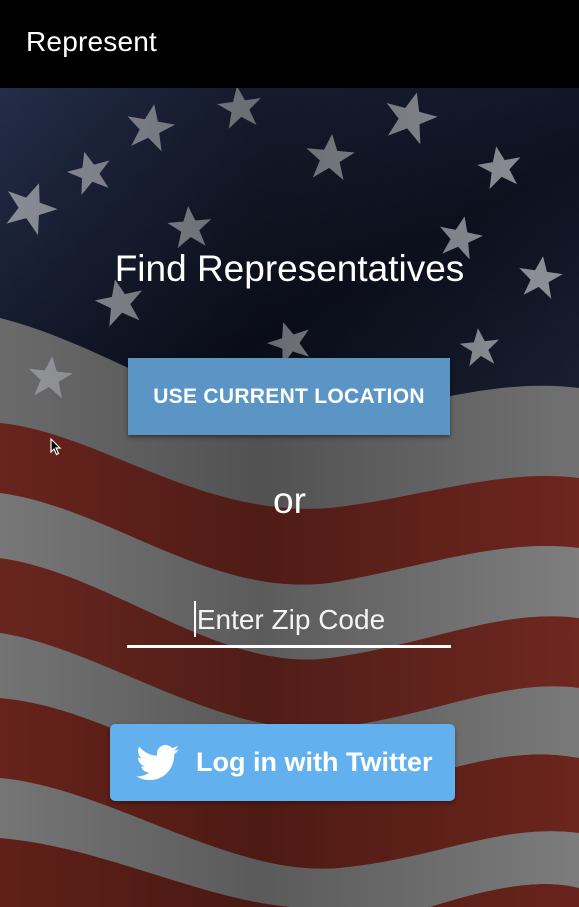 The height and width of the screenshot is (907, 579). What do you see at coordinates (289, 268) in the screenshot?
I see `page-heading: Find Representatives` at bounding box center [289, 268].